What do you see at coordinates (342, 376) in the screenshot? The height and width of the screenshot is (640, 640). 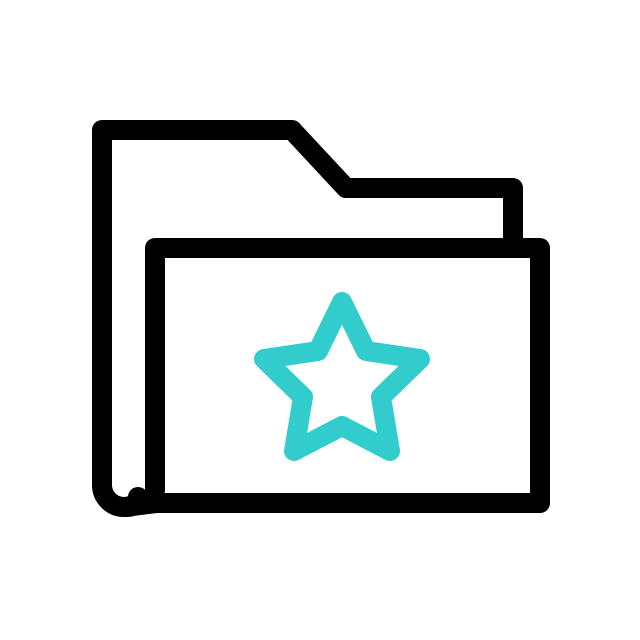 I see `star-icon` at bounding box center [342, 376].